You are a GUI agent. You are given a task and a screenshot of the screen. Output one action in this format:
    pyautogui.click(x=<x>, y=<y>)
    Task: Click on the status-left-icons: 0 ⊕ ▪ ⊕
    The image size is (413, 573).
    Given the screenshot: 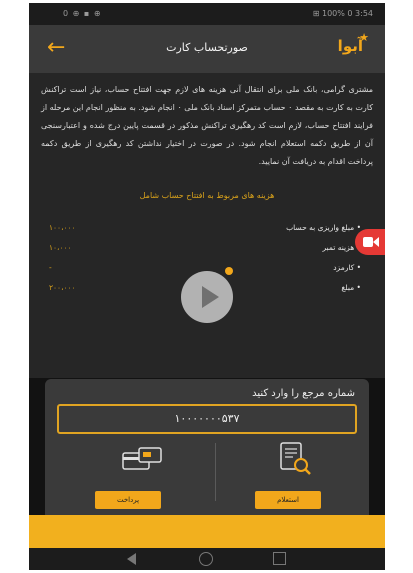 What is the action you would take?
    pyautogui.click(x=82, y=13)
    